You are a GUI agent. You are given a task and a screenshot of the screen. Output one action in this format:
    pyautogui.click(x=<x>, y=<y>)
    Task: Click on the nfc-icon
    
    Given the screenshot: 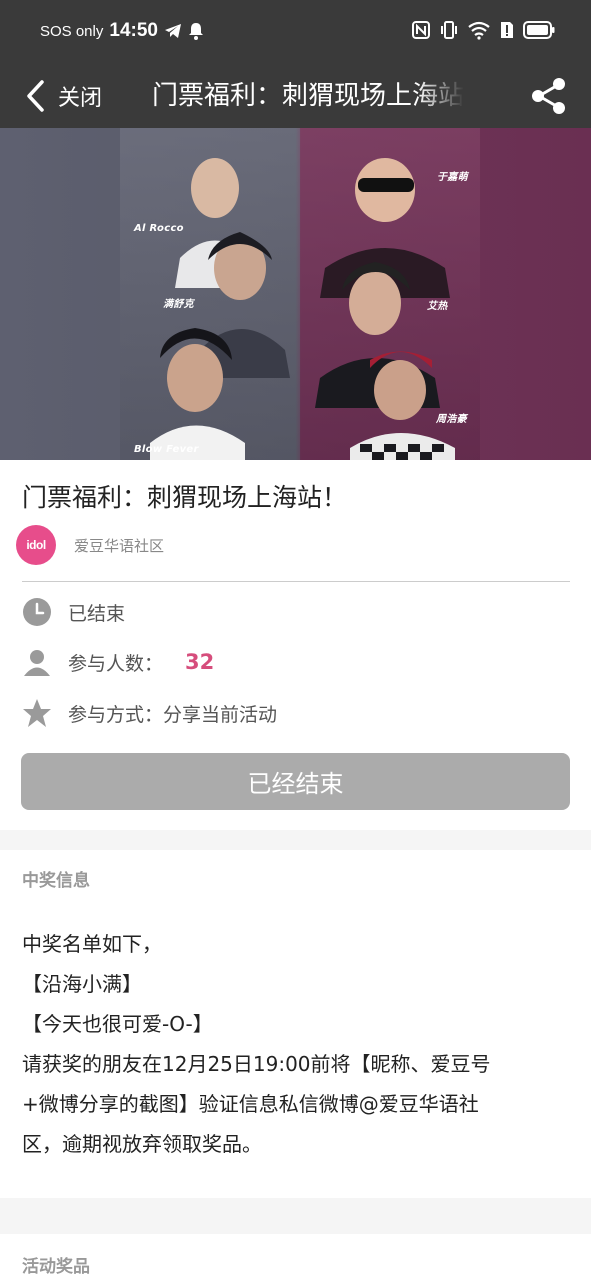 What is the action you would take?
    pyautogui.click(x=421, y=30)
    